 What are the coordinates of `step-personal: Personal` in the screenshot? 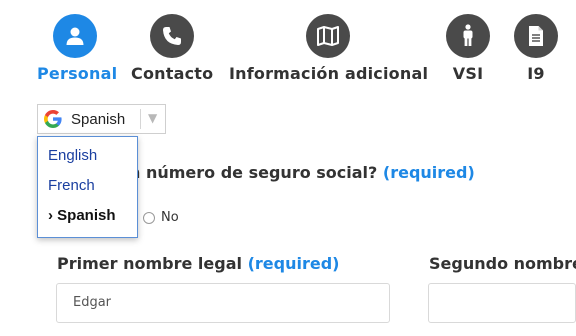 It's located at (77, 48).